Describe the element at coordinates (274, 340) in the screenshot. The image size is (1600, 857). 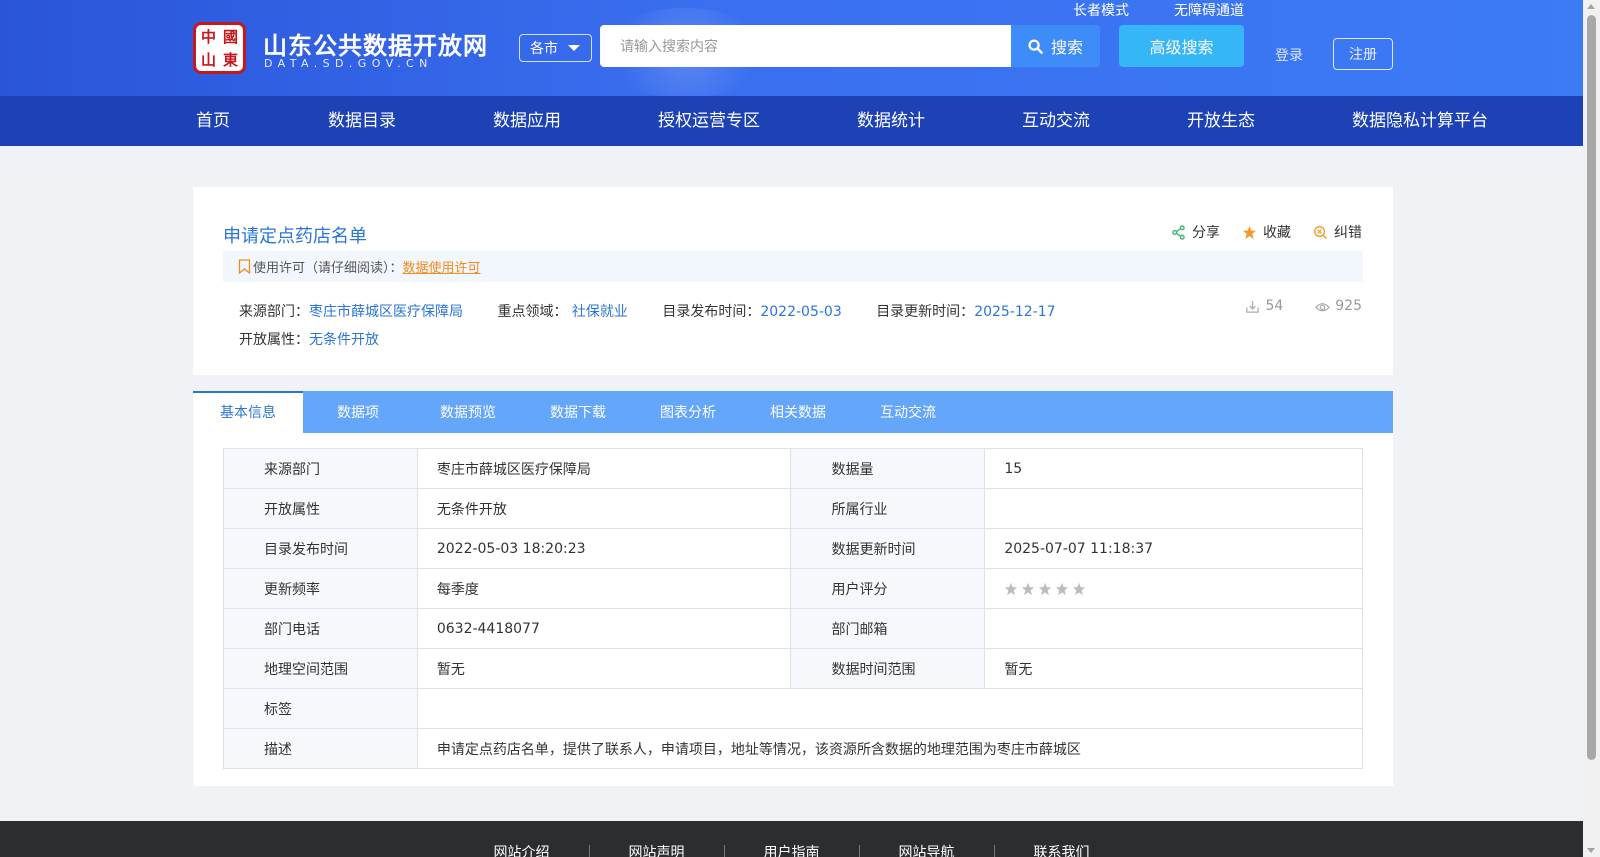
I see `open-attr-label: 开放属性：` at that location.